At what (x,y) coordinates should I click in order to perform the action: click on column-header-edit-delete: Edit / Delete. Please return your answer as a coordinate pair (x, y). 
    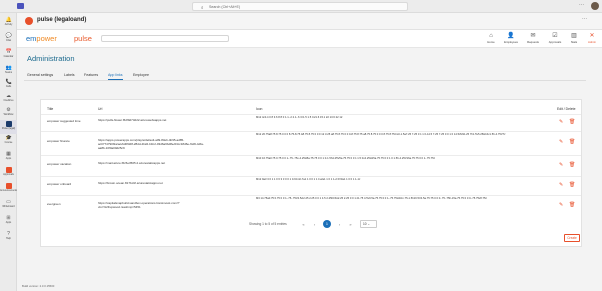
    Looking at the image, I should click on (566, 109).